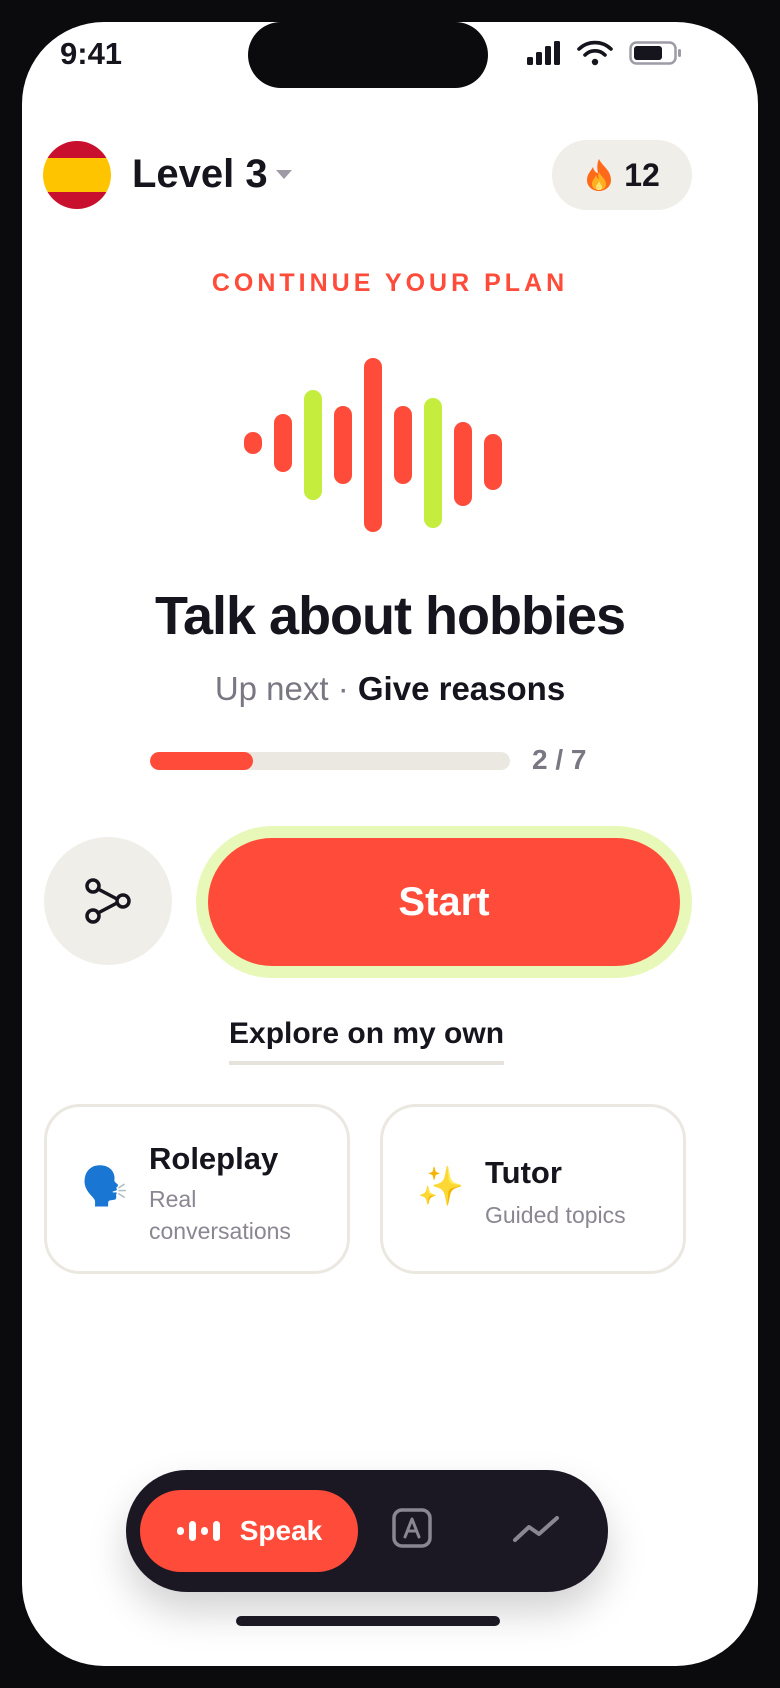 The height and width of the screenshot is (1688, 780). What do you see at coordinates (622, 175) in the screenshot?
I see `streak-badge: 12` at bounding box center [622, 175].